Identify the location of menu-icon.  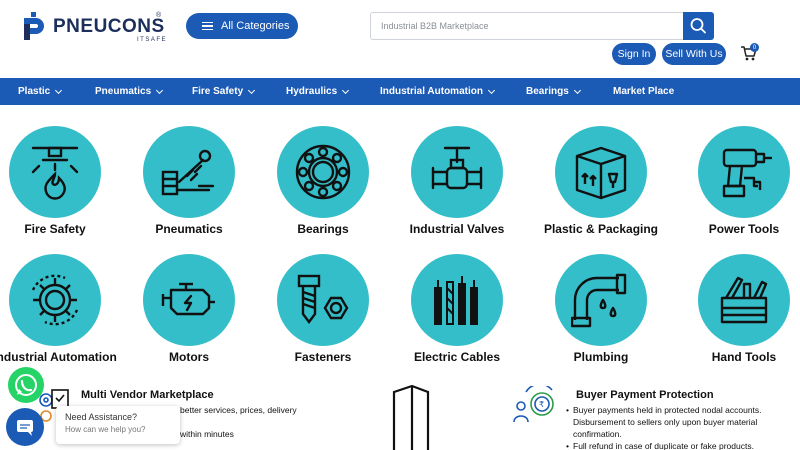
(207, 26).